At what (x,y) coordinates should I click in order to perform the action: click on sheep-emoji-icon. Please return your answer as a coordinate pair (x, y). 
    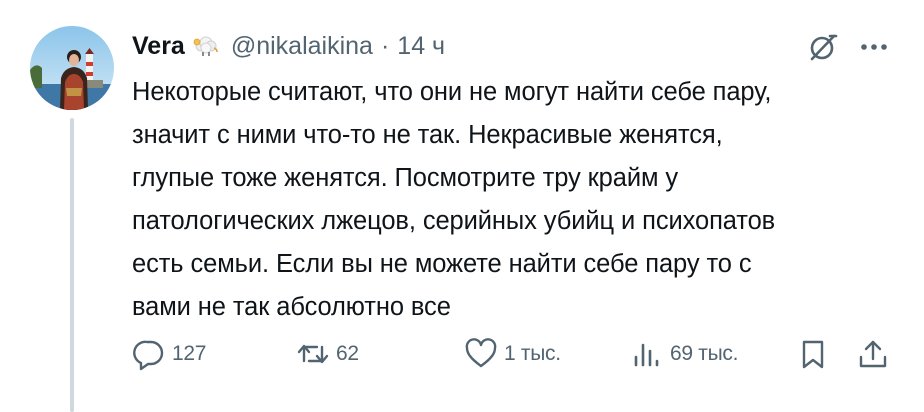
    Looking at the image, I should click on (207, 46).